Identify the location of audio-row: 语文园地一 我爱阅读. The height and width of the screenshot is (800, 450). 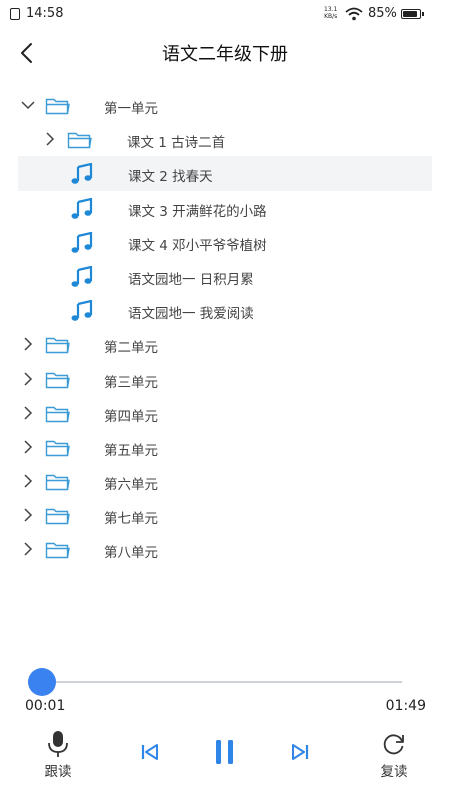
(225, 310).